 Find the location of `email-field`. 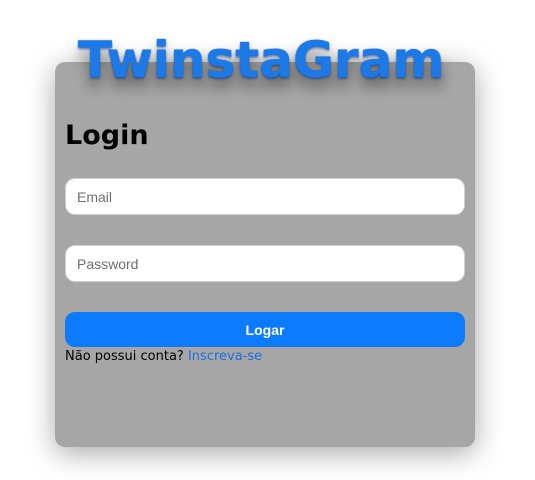

email-field is located at coordinates (265, 196).